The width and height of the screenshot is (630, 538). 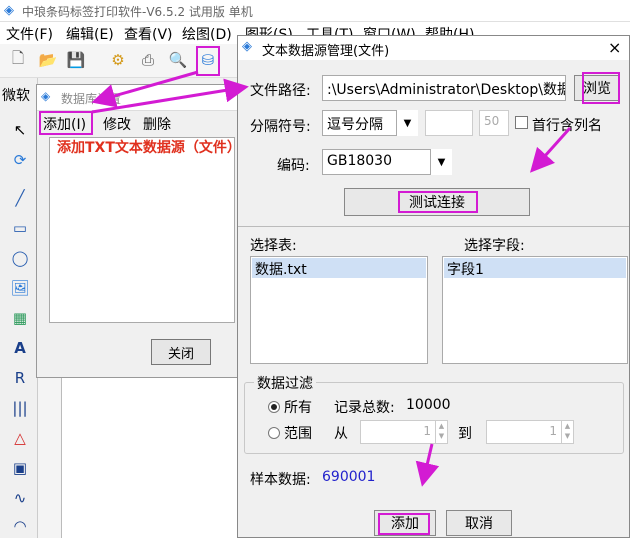 I want to click on filter-all-label: 所有, so click(x=298, y=408).